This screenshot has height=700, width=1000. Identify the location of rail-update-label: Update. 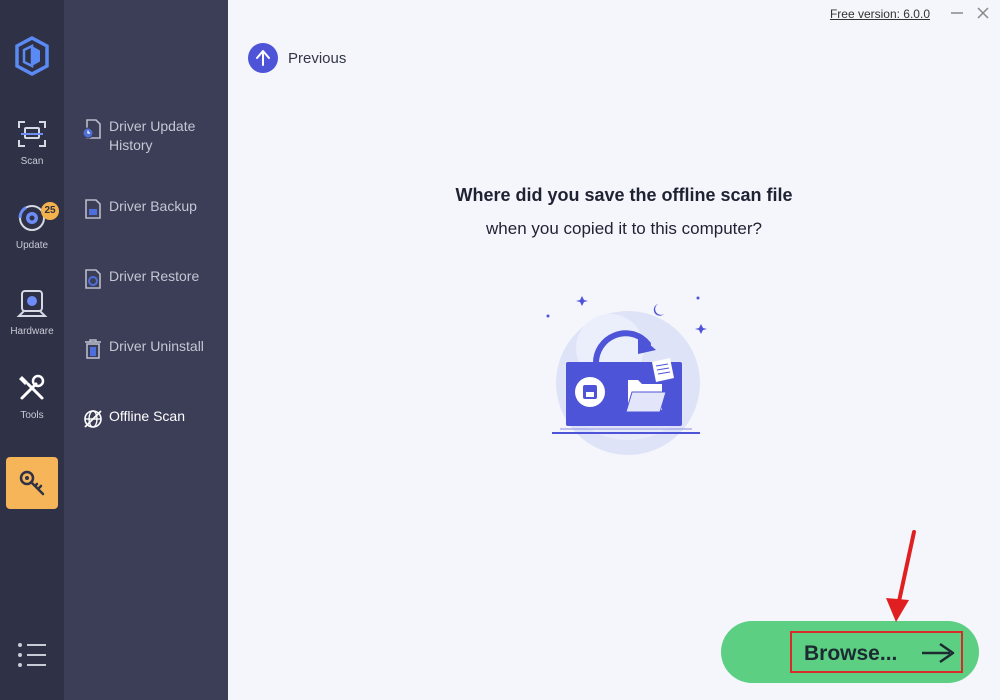
(32, 245).